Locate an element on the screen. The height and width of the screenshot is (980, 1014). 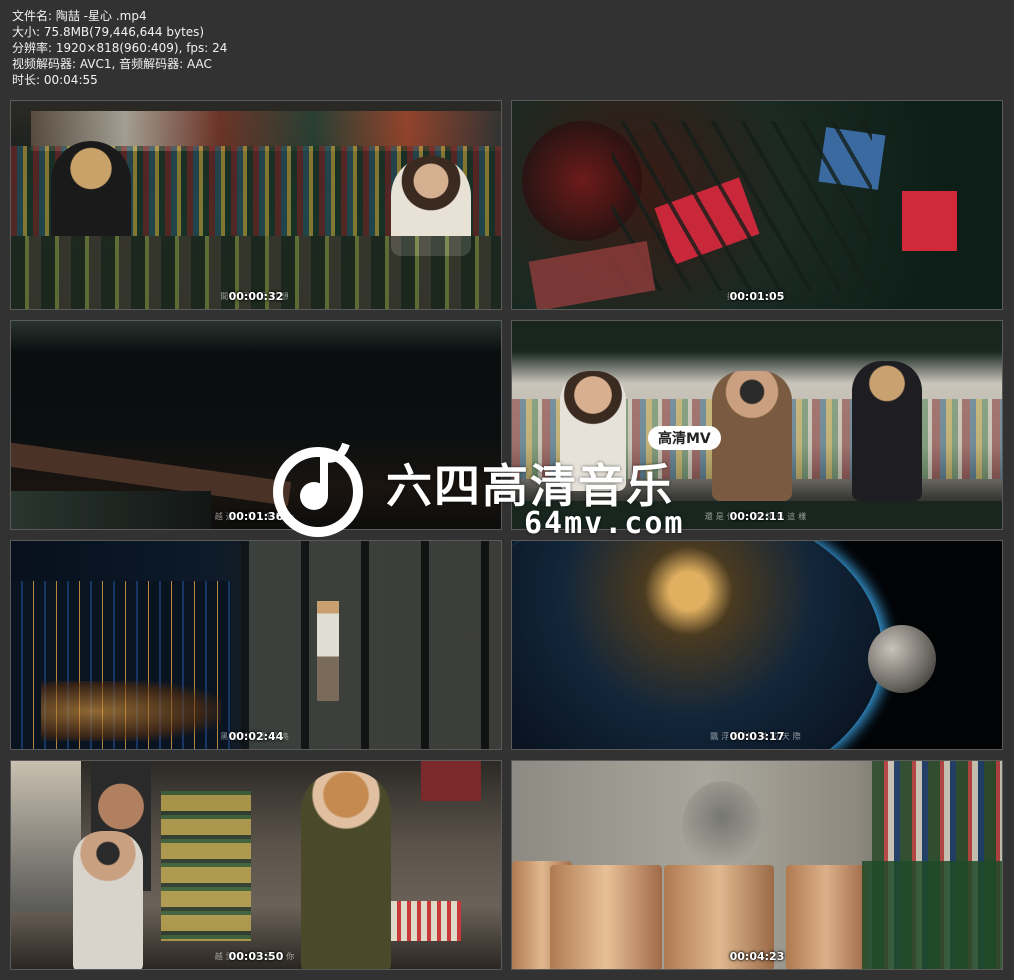
thumbnail-3: 越過了時 中廢一 00:01:36 is located at coordinates (256, 425).